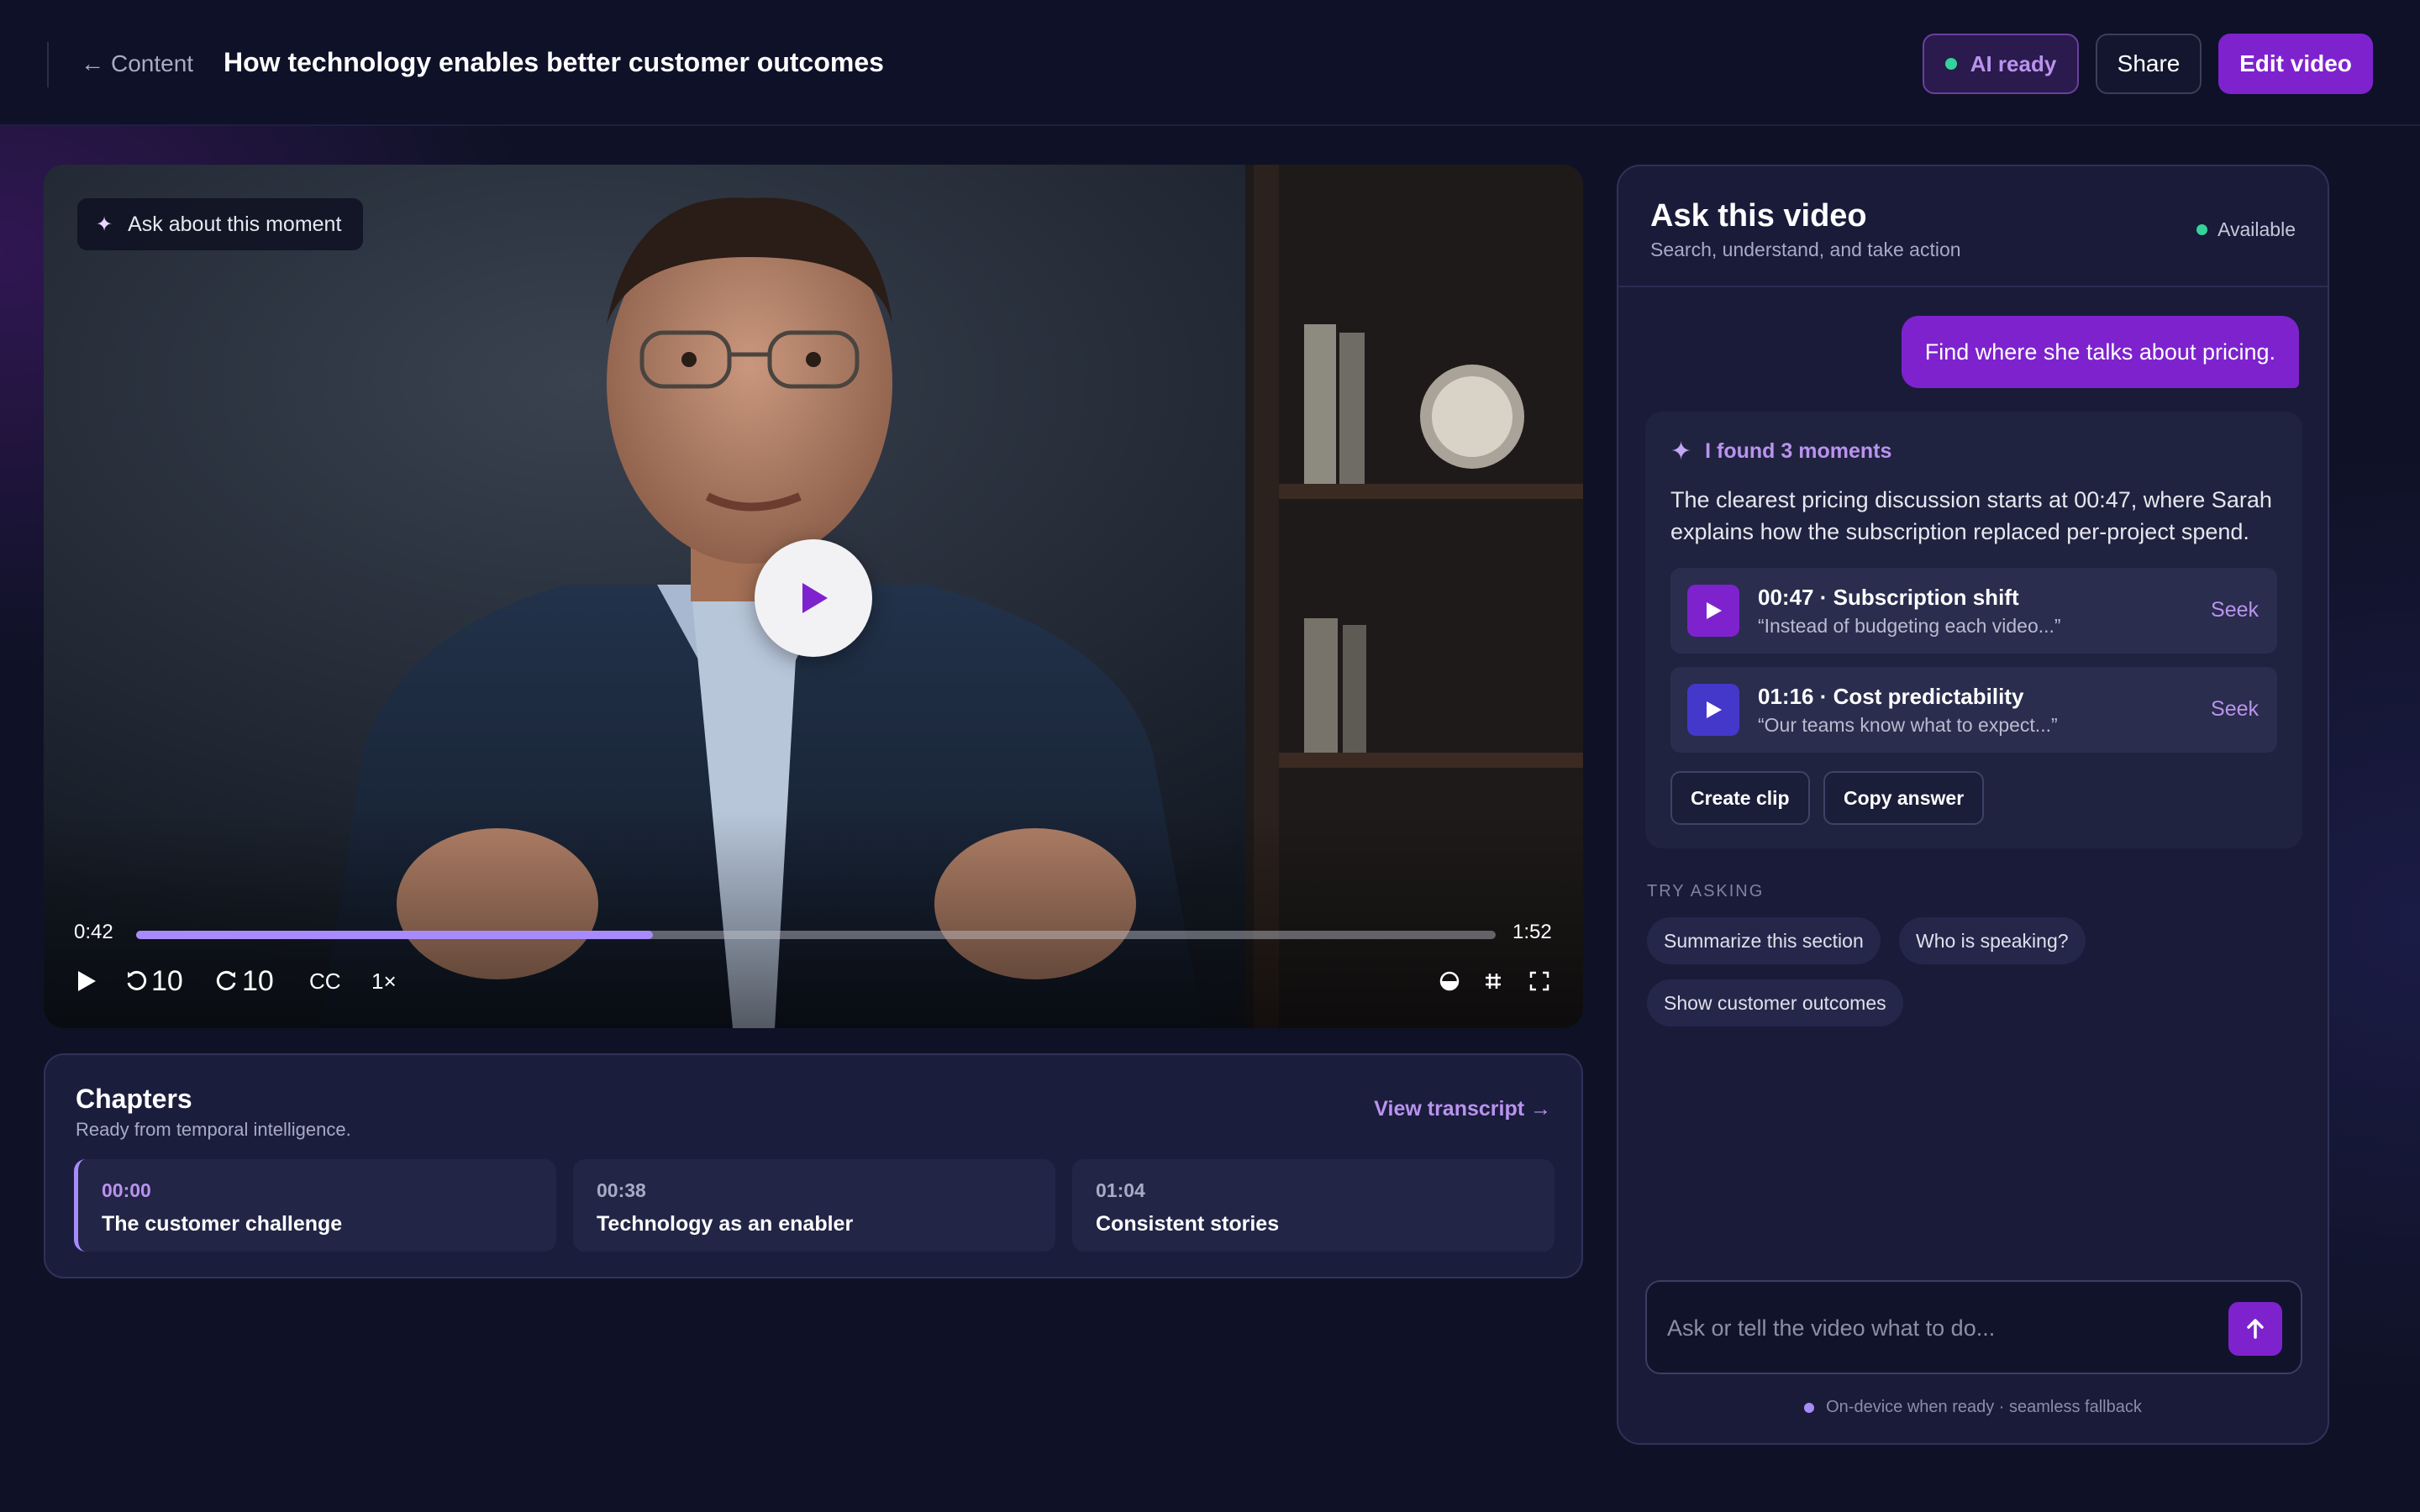 The image size is (2420, 1512). What do you see at coordinates (1888, 597) in the screenshot?
I see `moment-title: 00:47 · Subscription shift` at bounding box center [1888, 597].